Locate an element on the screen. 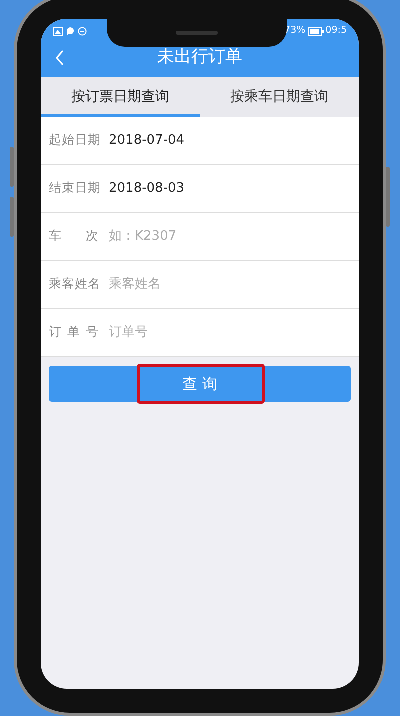 Image resolution: width=400 pixels, height=716 pixels. image-icon is located at coordinates (58, 31).